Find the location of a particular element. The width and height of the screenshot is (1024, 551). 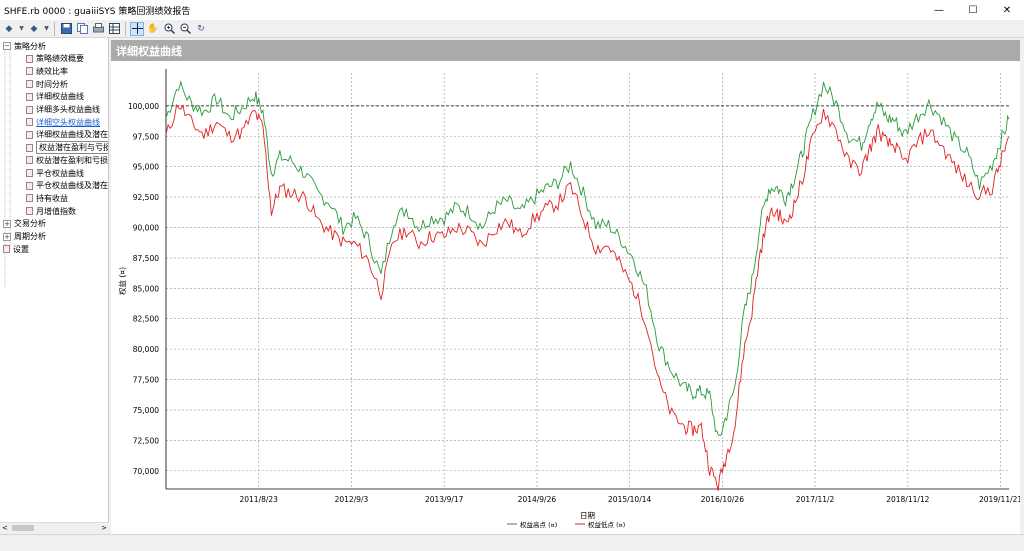

close-button: ✕ is located at coordinates (1007, 10).